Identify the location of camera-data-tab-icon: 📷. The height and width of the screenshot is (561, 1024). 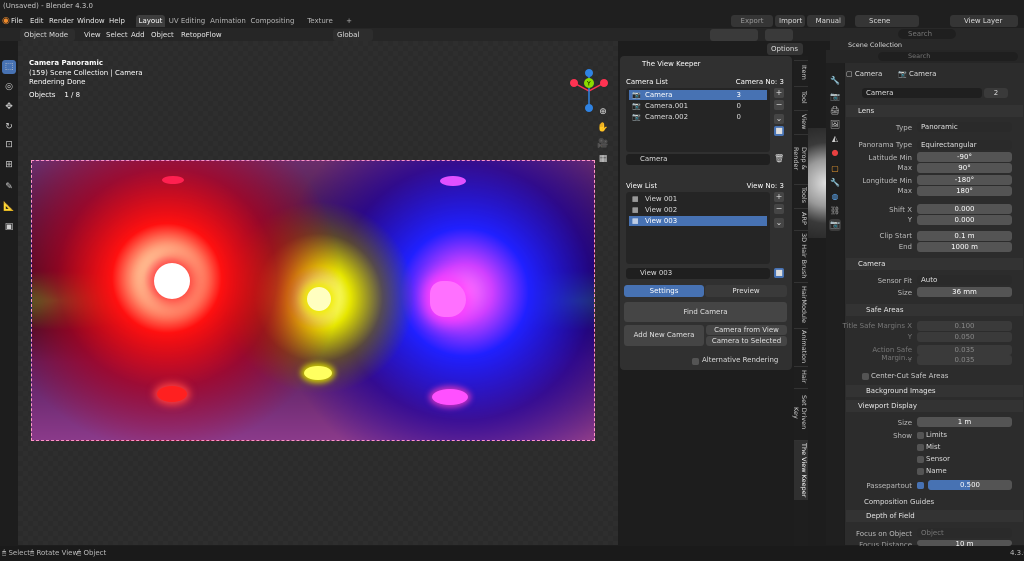
(835, 225).